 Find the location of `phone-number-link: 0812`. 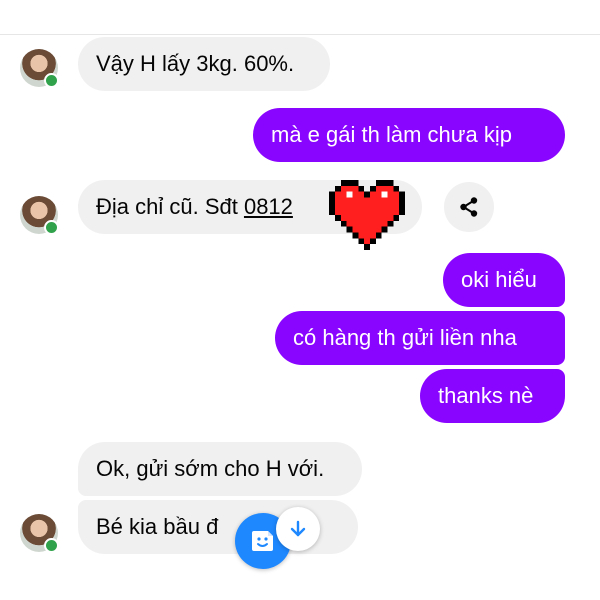

phone-number-link: 0812 is located at coordinates (268, 206).